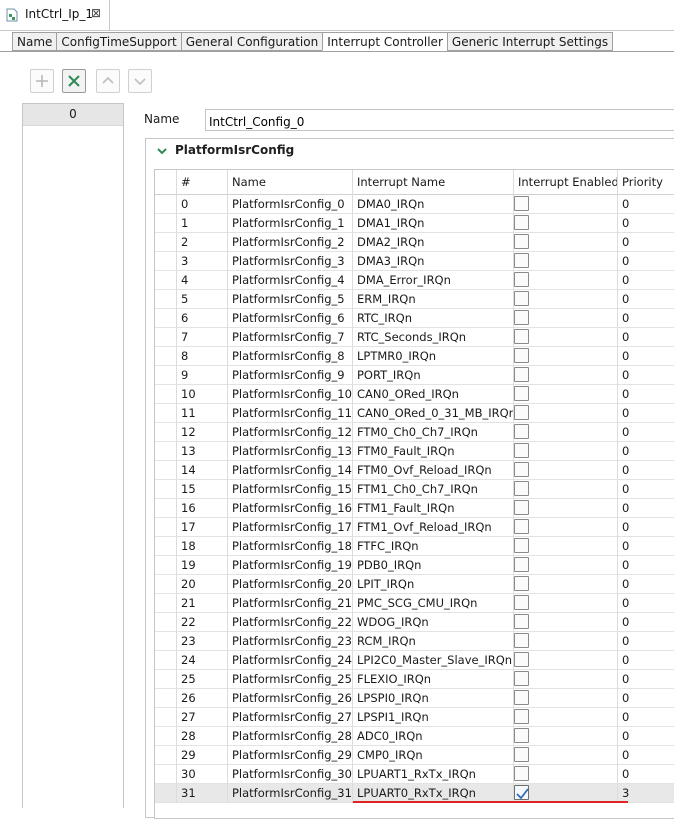 This screenshot has width=674, height=819. Describe the element at coordinates (290, 565) in the screenshot. I see `row-name: PlatformIsrConfig_19` at that location.